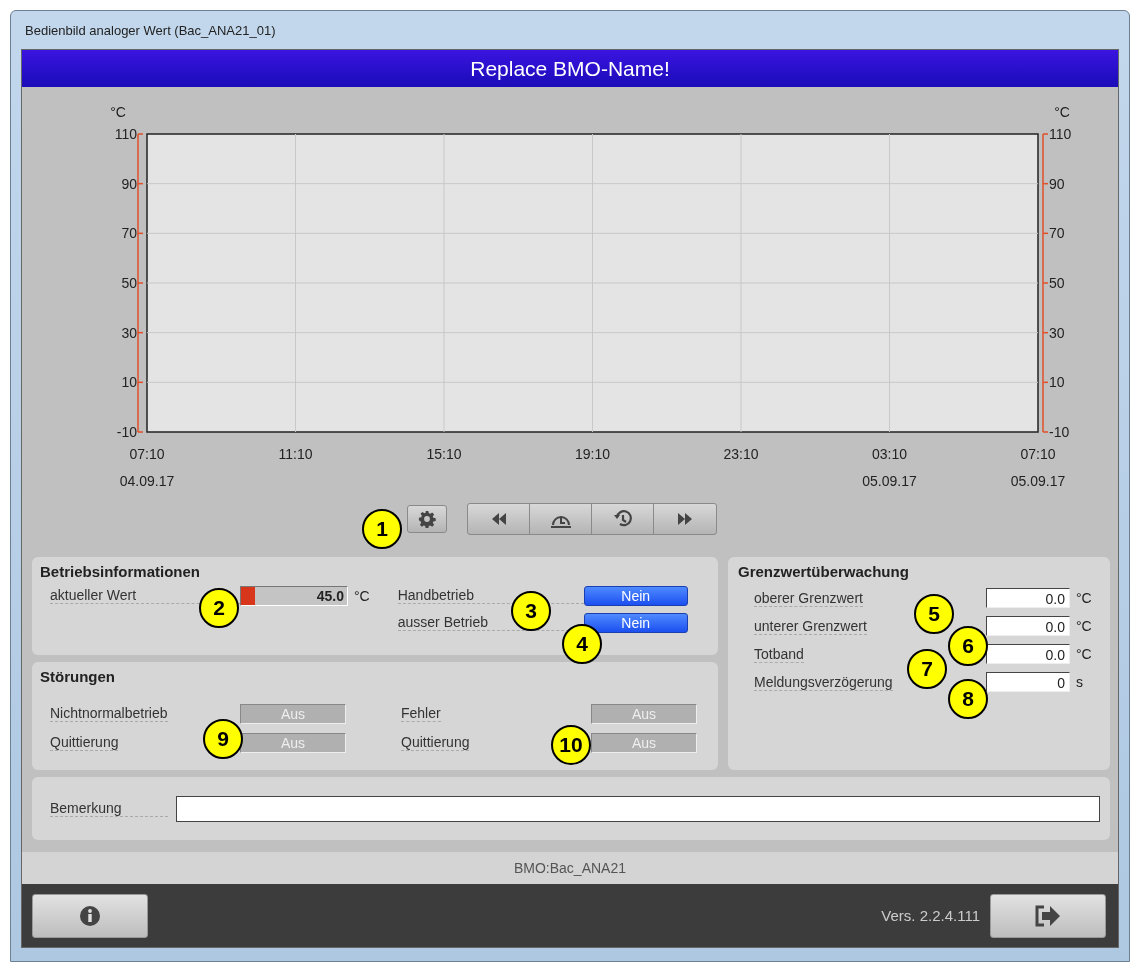 Image resolution: width=1132 pixels, height=970 pixels. What do you see at coordinates (592, 454) in the screenshot?
I see `x-tick-label: 19:10` at bounding box center [592, 454].